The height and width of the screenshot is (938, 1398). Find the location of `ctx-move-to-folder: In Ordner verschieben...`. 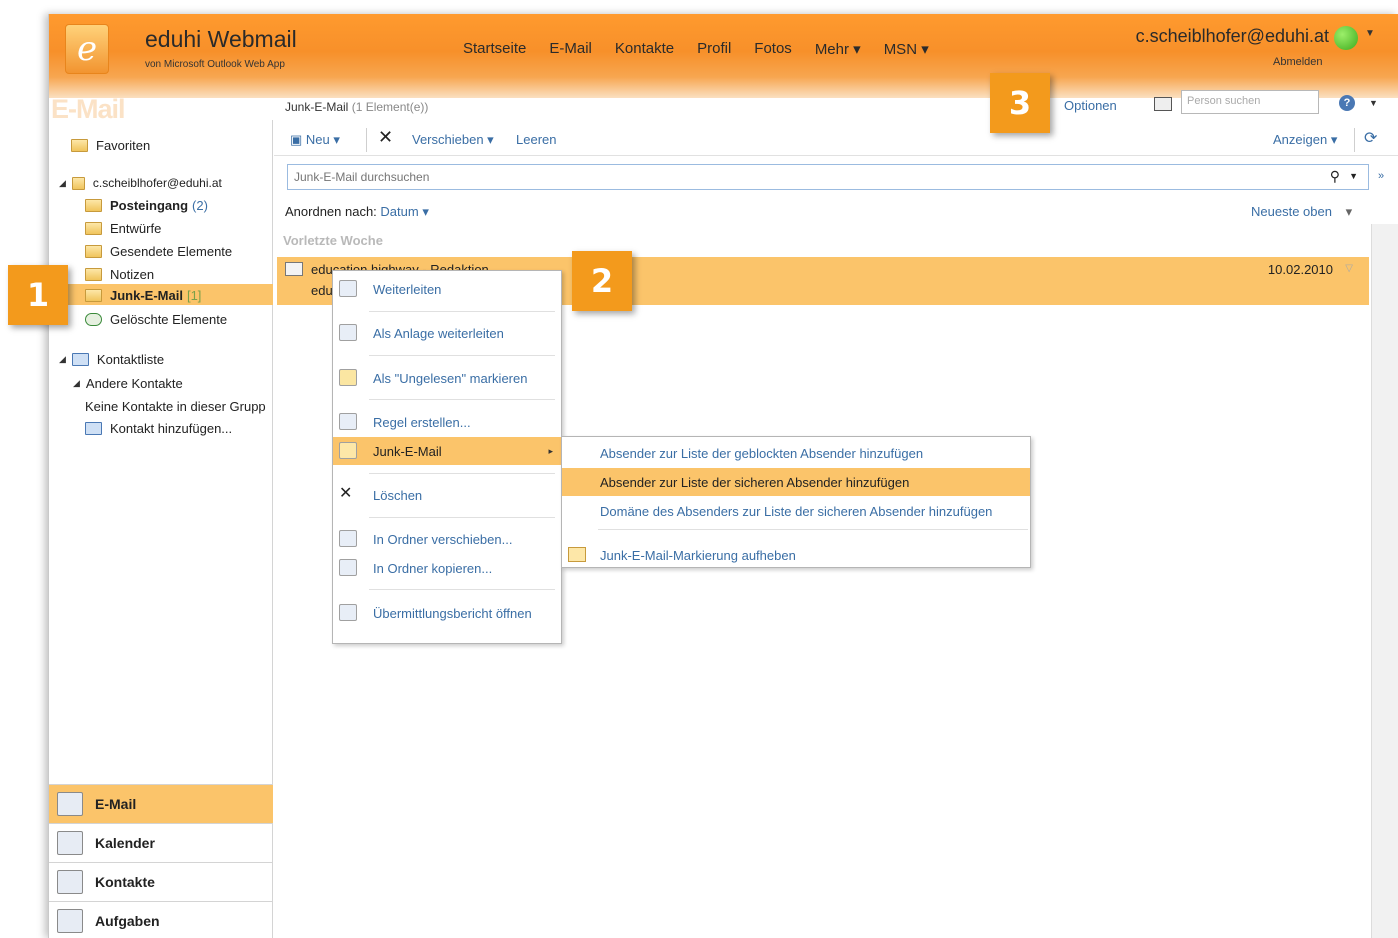

ctx-move-to-folder: In Ordner verschieben... is located at coordinates (447, 539).